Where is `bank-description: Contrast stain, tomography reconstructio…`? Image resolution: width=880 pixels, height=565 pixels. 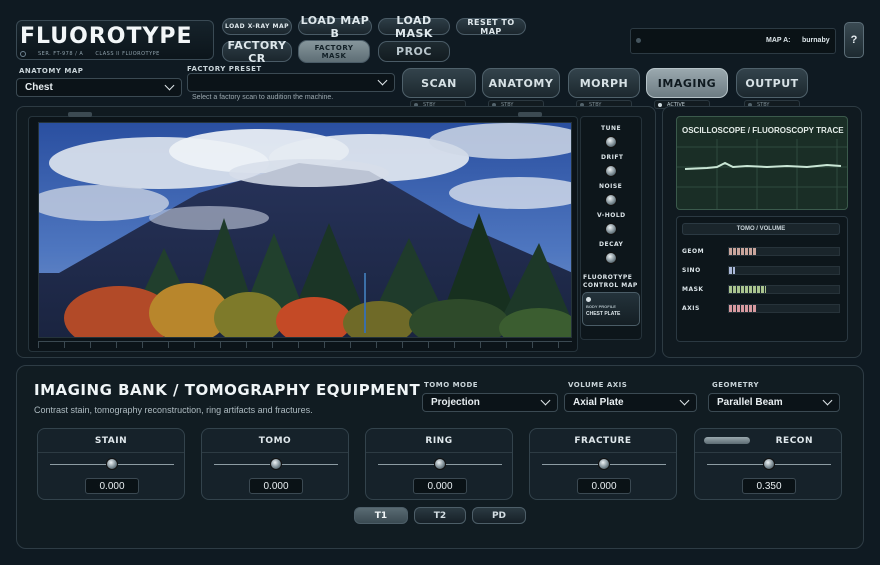
bank-description: Contrast stain, tomography reconstructio… is located at coordinates (173, 410).